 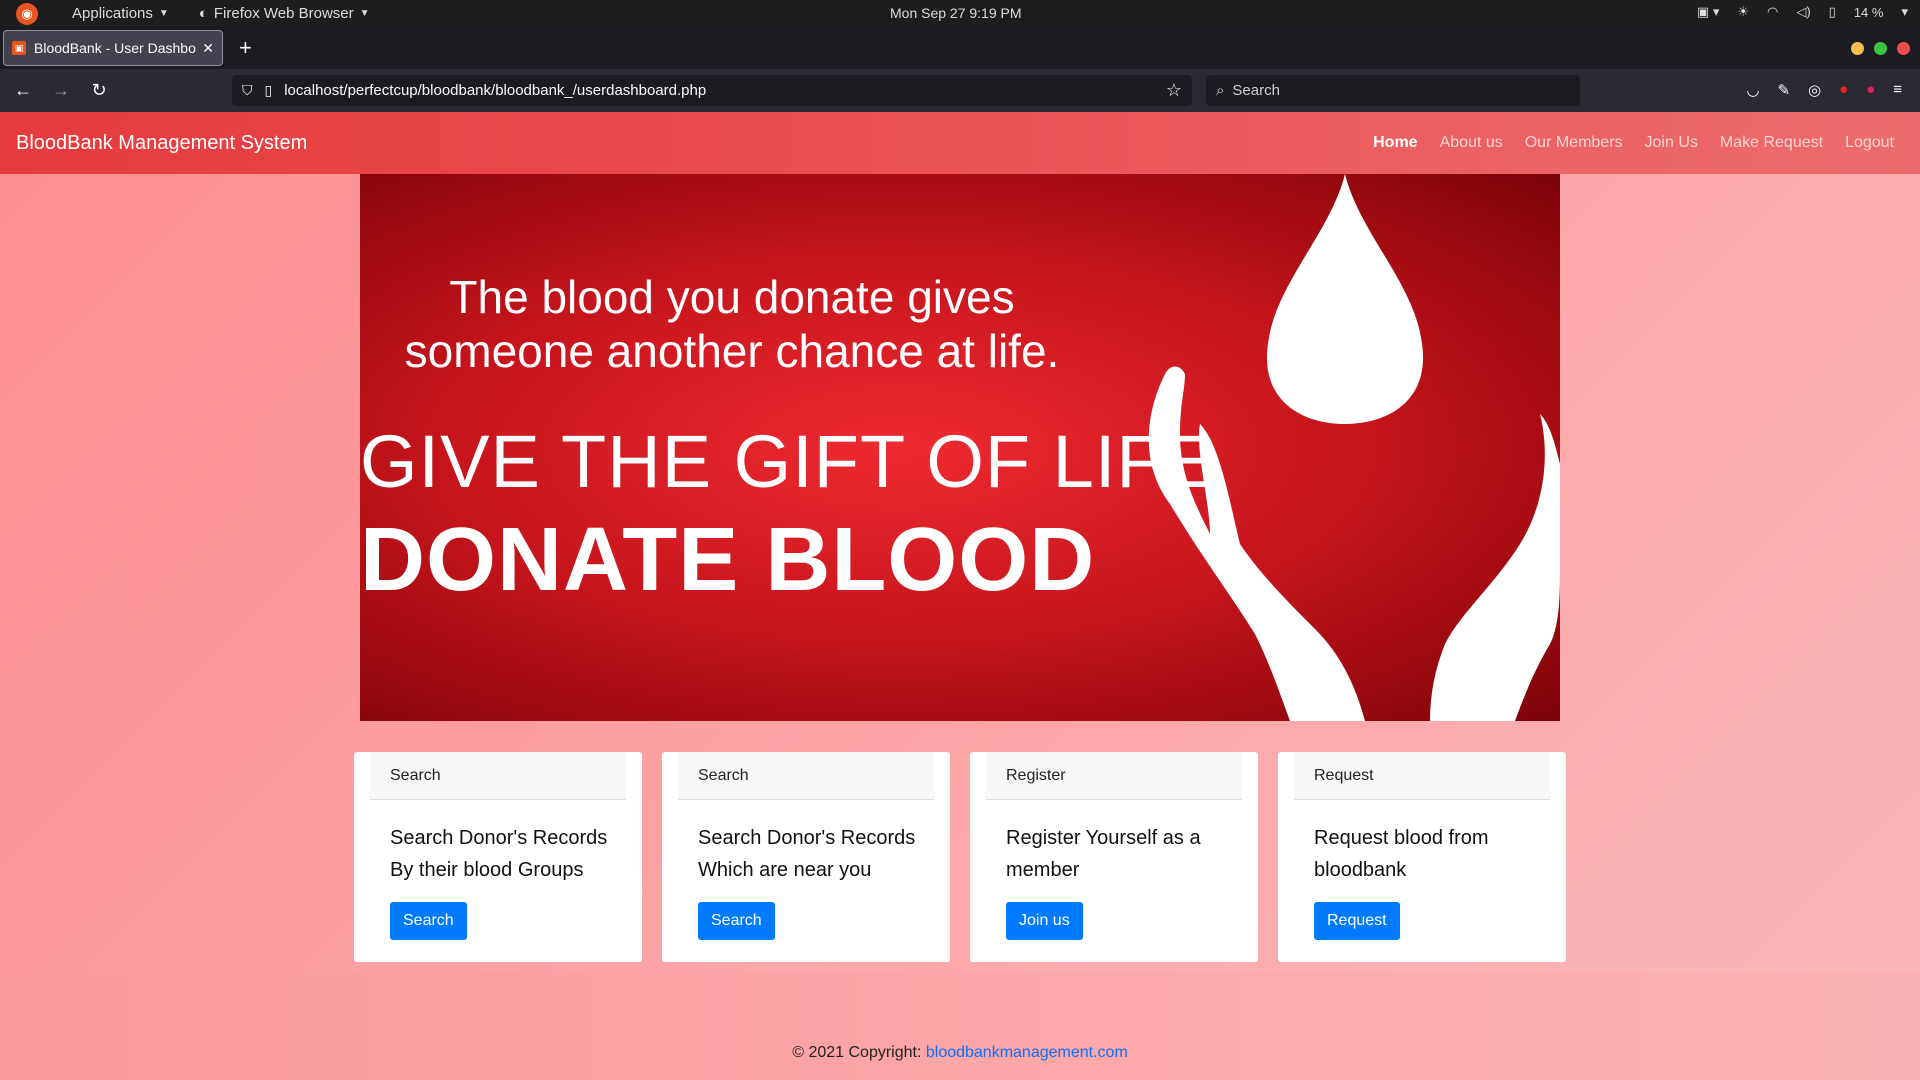 I want to click on browser-app-label: Firefox Web Browser, so click(x=283, y=13).